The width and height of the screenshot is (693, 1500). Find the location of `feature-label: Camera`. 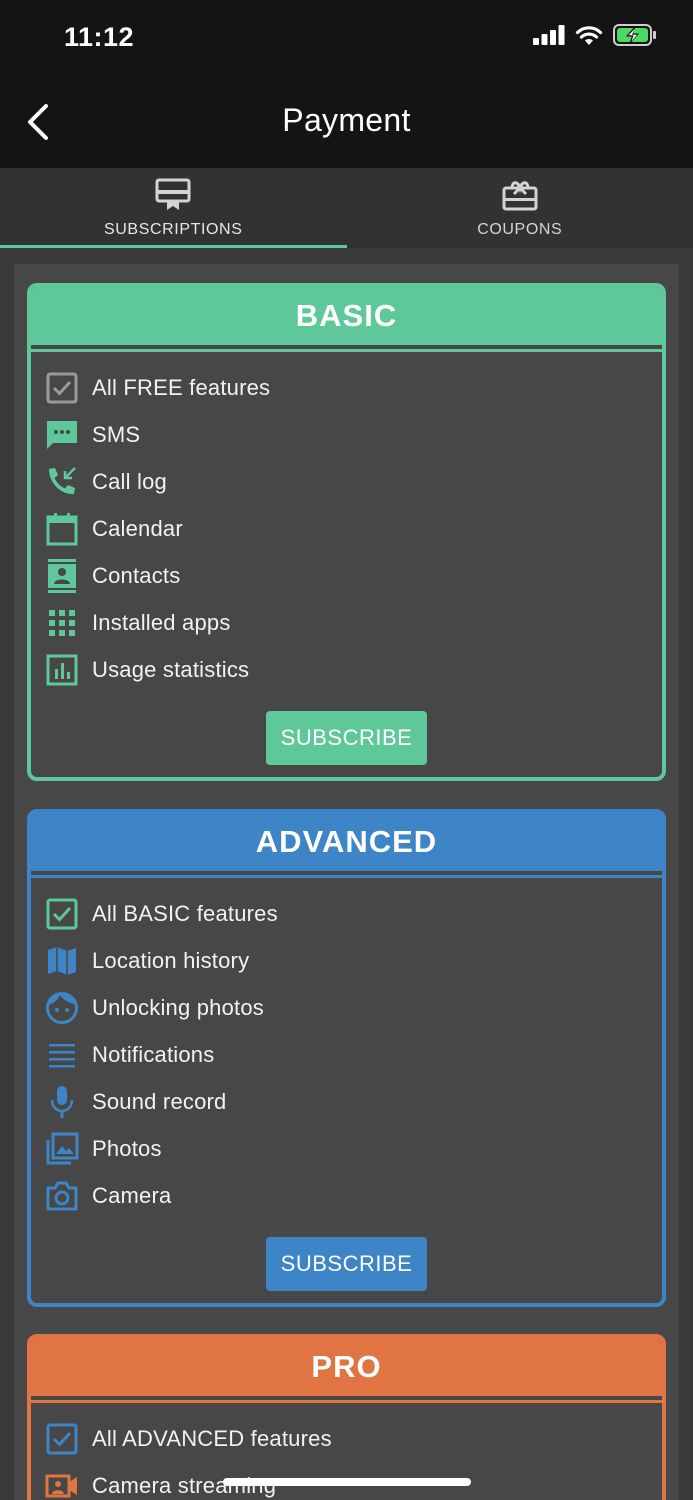

feature-label: Camera is located at coordinates (132, 1195).